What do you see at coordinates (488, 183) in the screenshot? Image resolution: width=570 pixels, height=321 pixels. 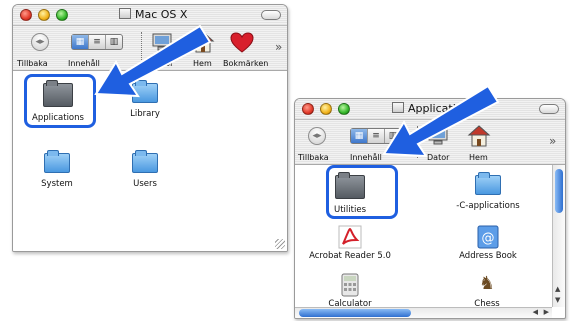 I see `folder-icon` at bounding box center [488, 183].